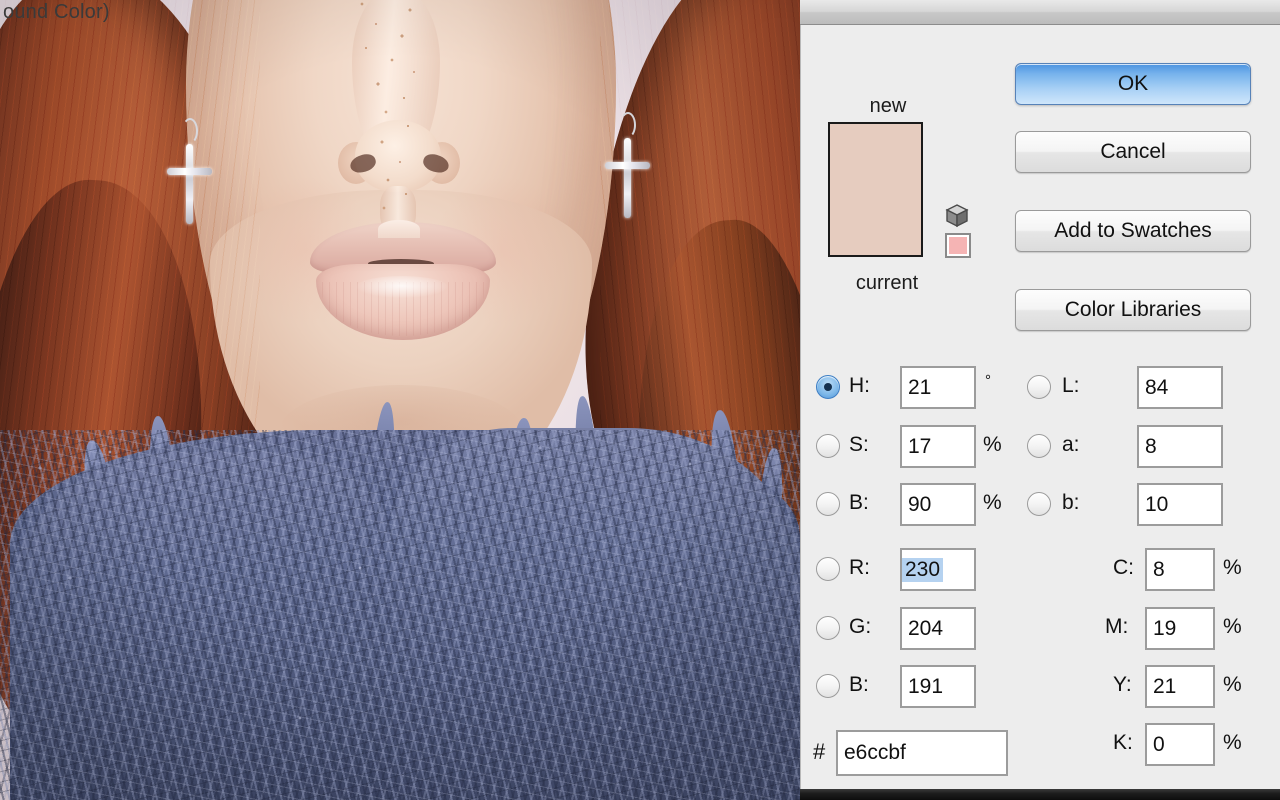 The image size is (1280, 800). Describe the element at coordinates (189, 184) in the screenshot. I see `cross-earring-left-vertical` at that location.